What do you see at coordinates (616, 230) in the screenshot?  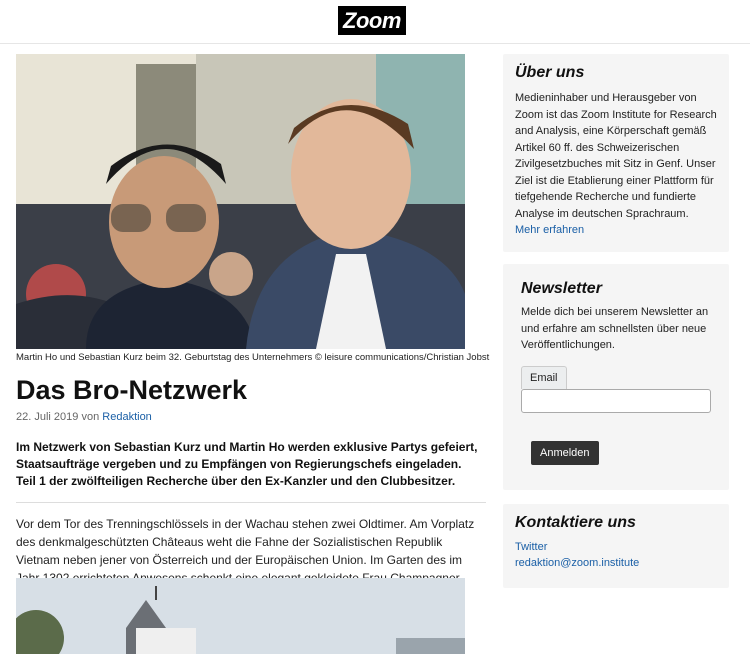 I see `more-info-link: Mehr erfahren` at bounding box center [616, 230].